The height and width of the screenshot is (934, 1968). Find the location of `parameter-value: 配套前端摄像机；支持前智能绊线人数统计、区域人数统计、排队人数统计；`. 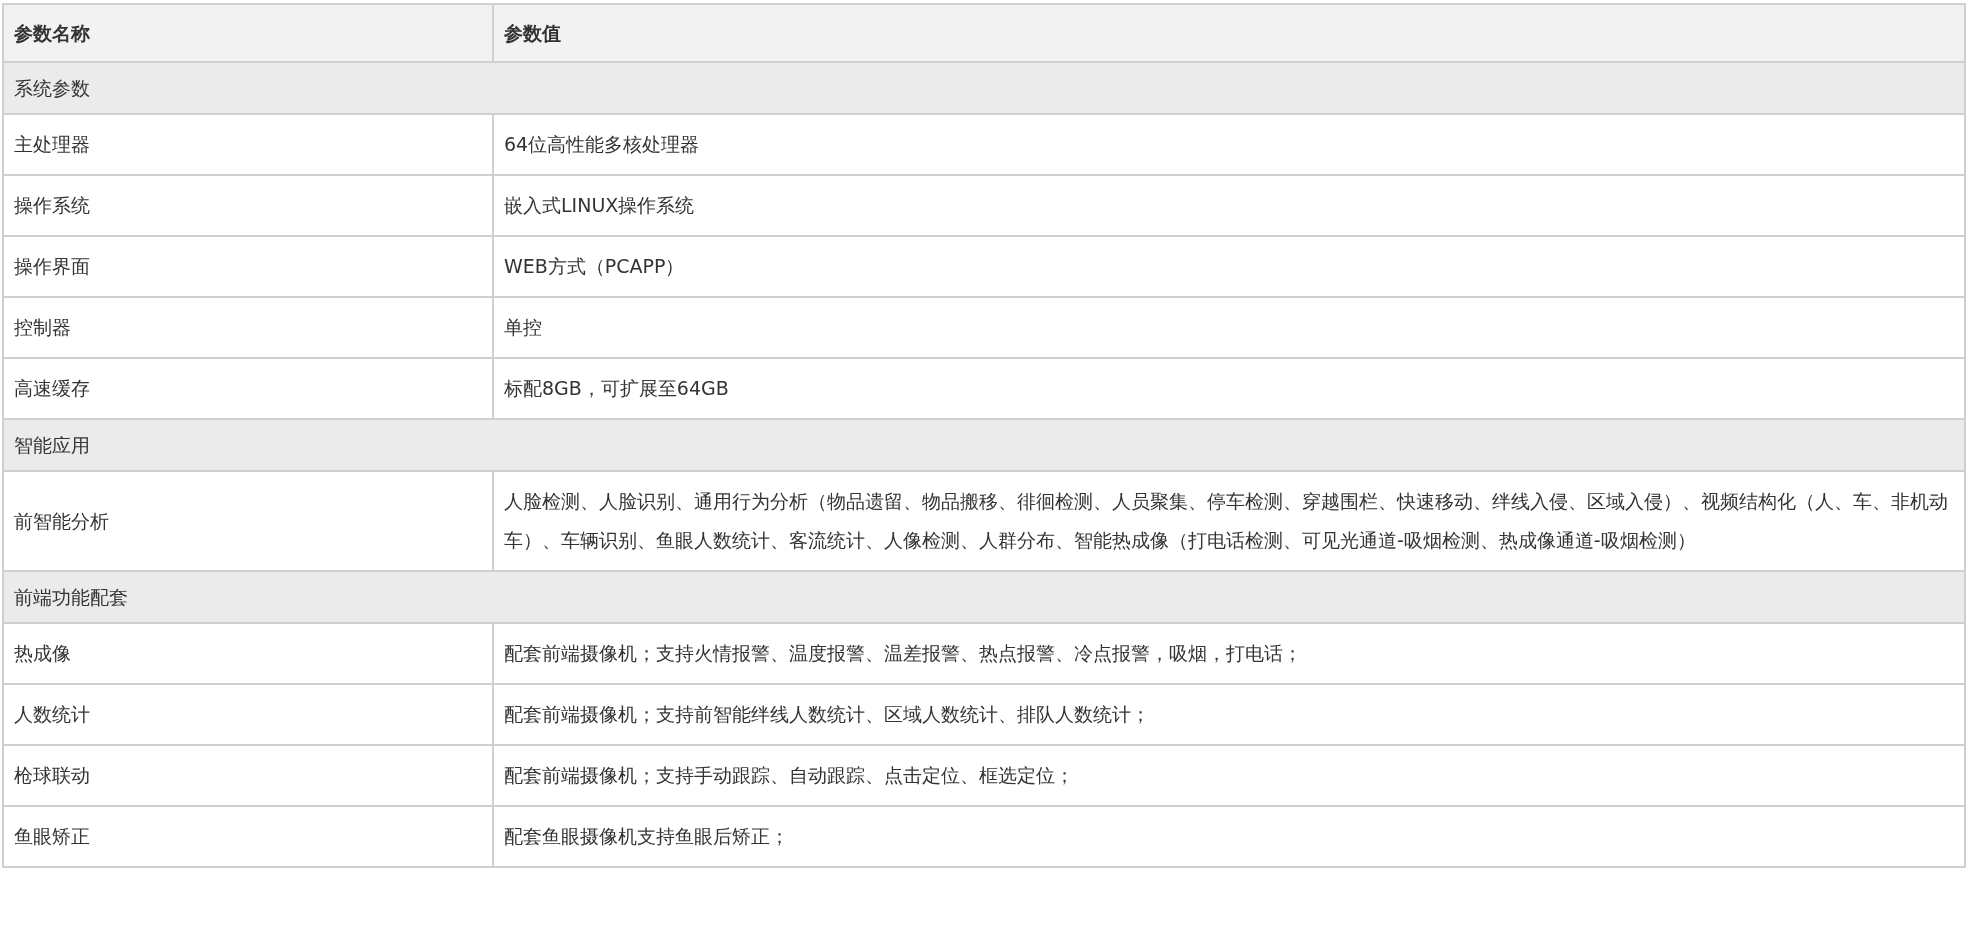

parameter-value: 配套前端摄像机；支持前智能绊线人数统计、区域人数统计、排队人数统计； is located at coordinates (1229, 714).